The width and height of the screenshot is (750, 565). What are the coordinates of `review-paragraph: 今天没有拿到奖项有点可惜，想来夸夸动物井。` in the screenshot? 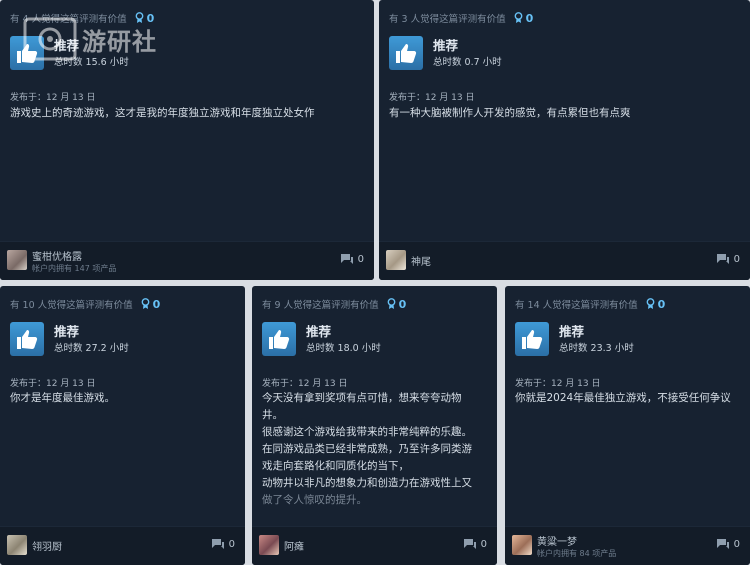 It's located at (362, 406).